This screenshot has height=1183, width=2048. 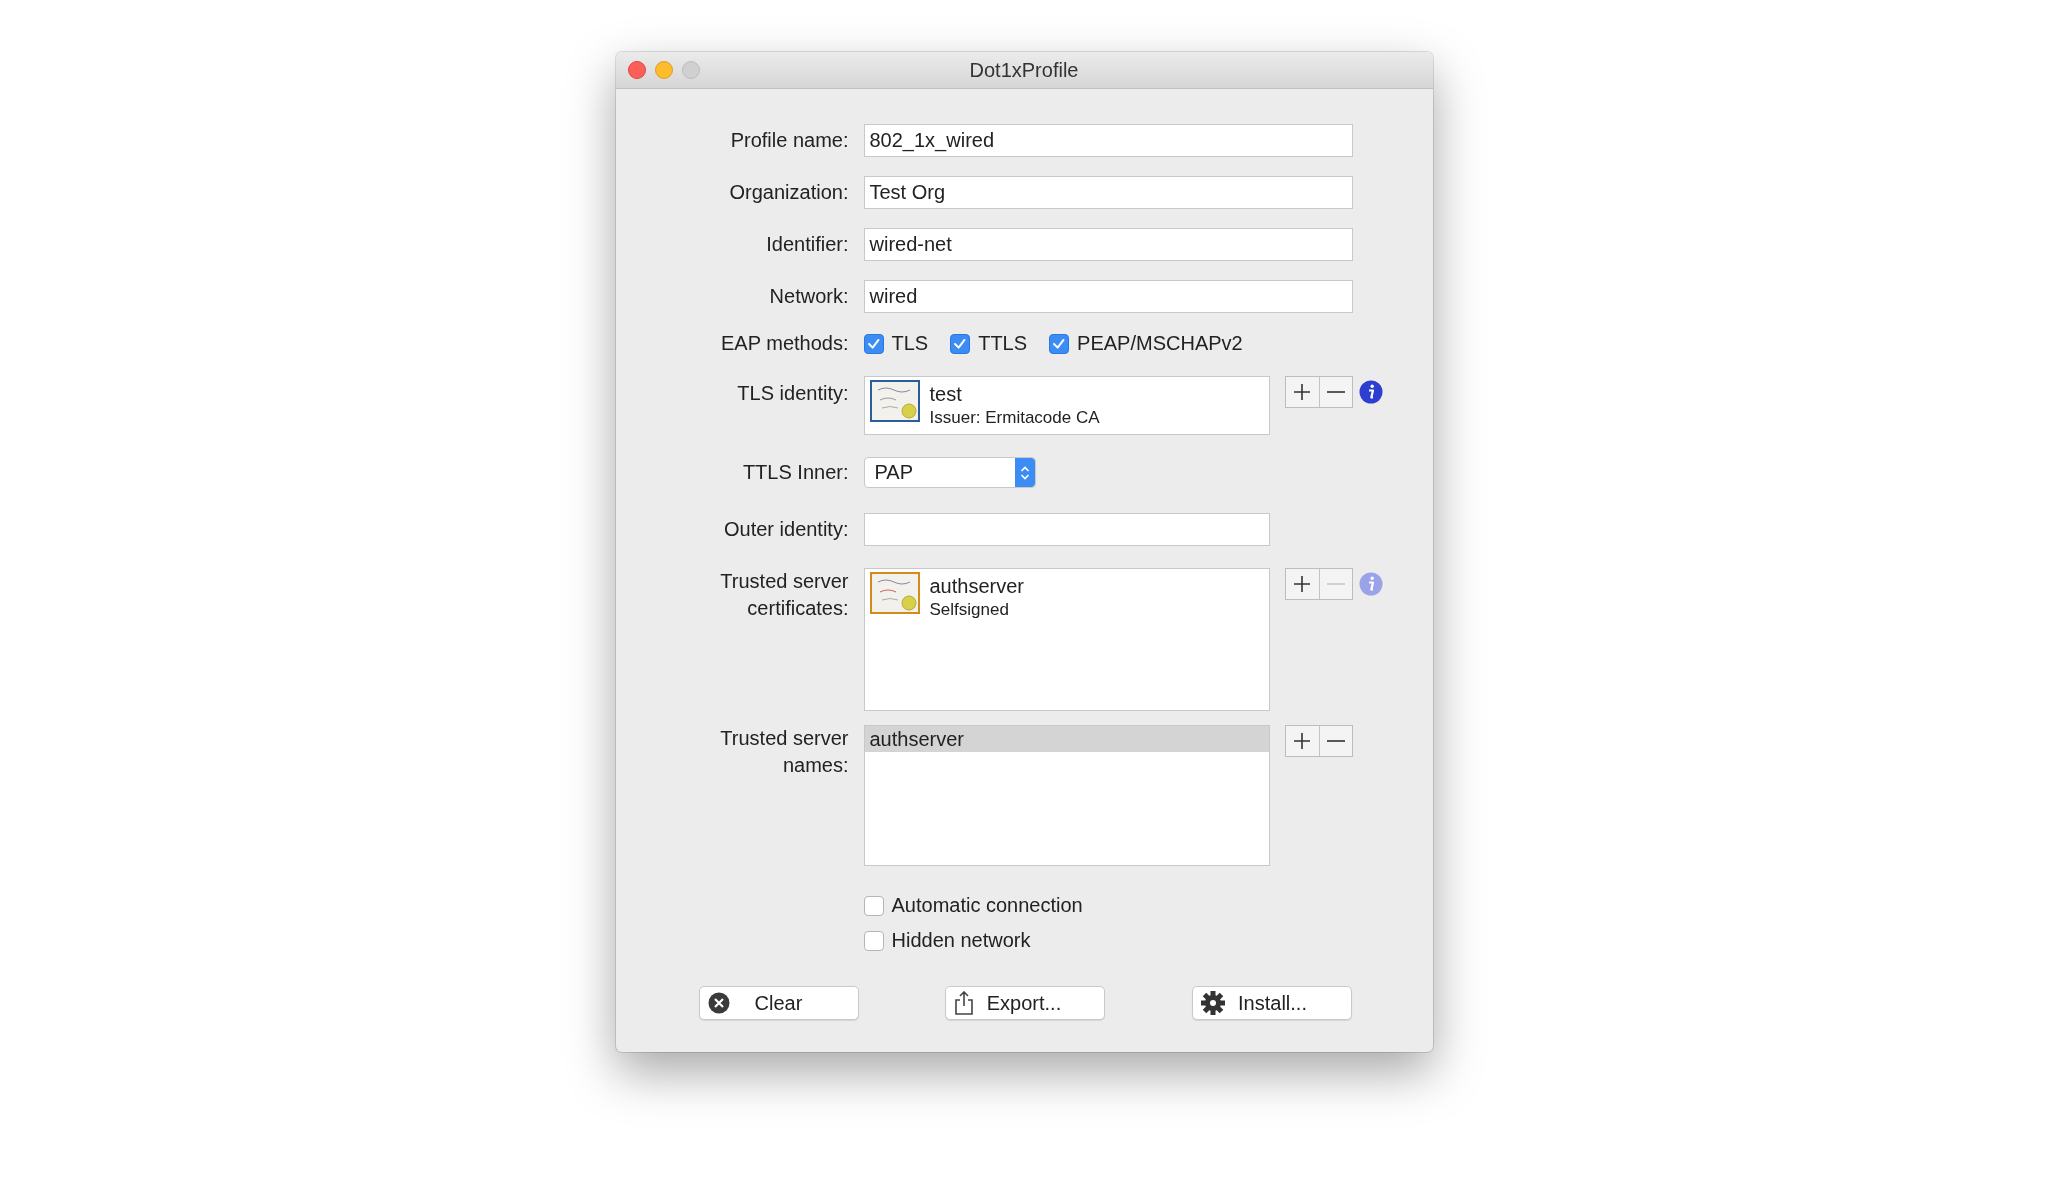 What do you see at coordinates (784, 595) in the screenshot?
I see `field-label: Trusted server certificates:` at bounding box center [784, 595].